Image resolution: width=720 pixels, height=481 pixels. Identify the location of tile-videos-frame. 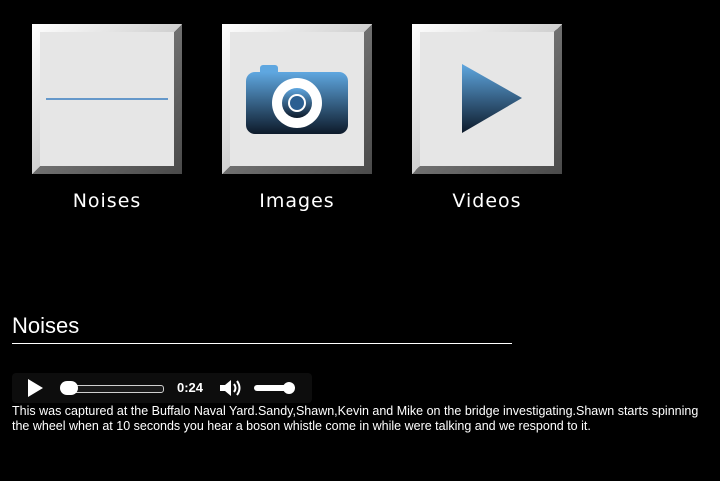
(487, 99).